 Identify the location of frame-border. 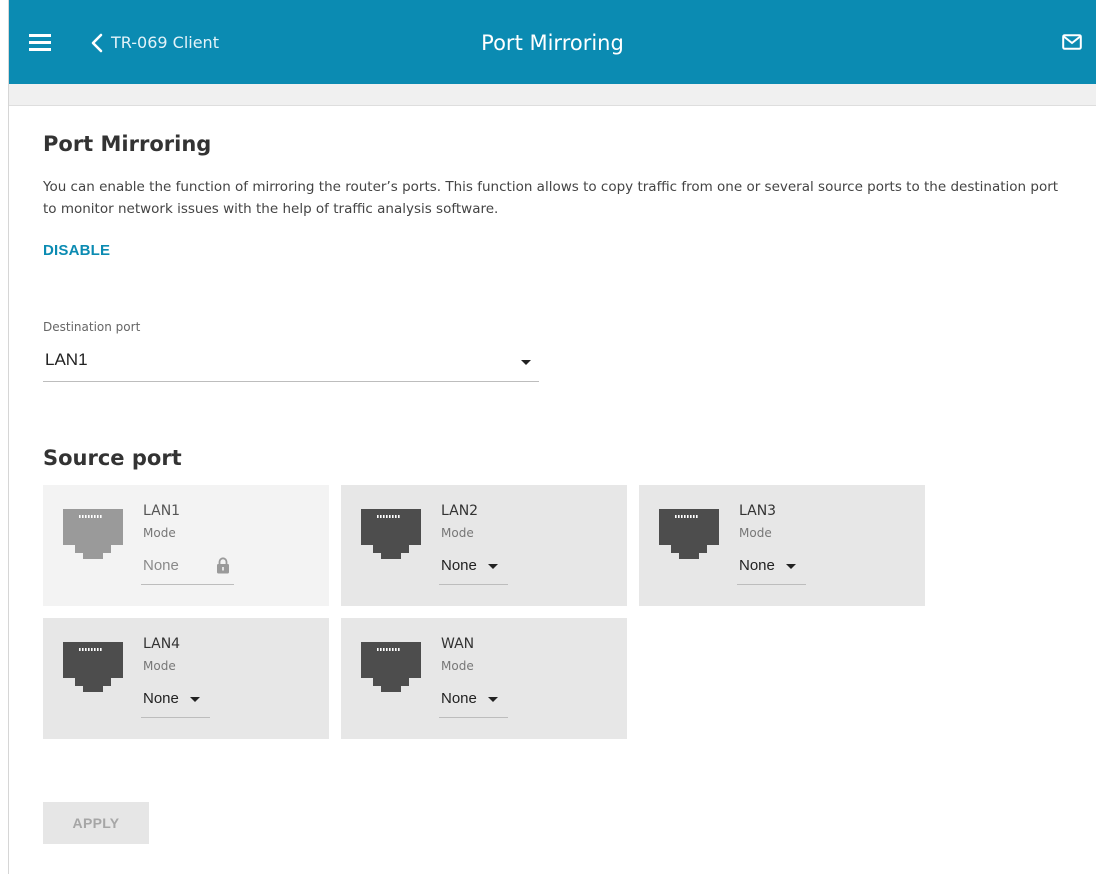
(8, 437).